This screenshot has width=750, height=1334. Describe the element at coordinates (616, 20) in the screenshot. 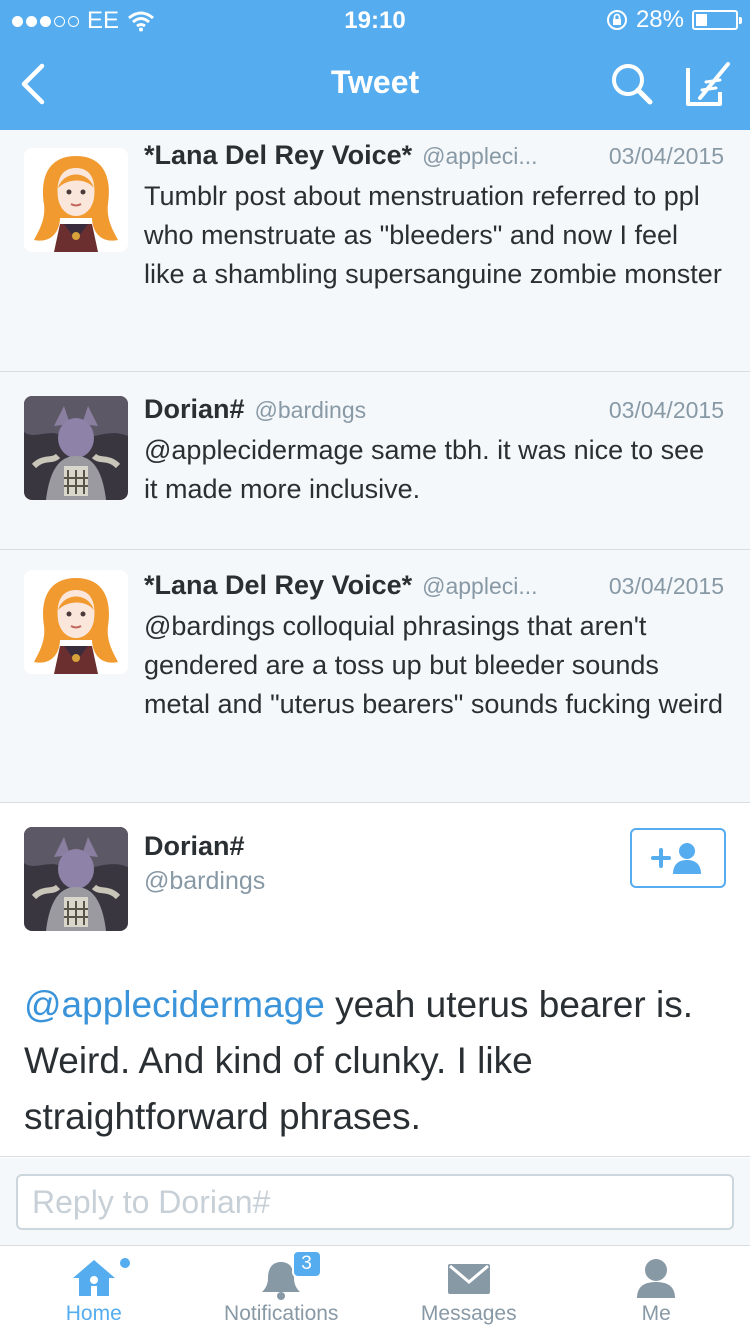

I see `orientation-lock-icon` at that location.